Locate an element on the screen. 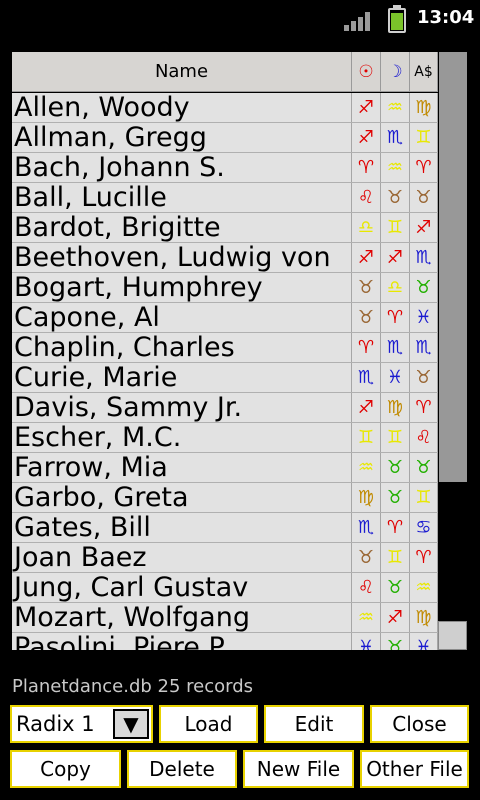 Image resolution: width=480 pixels, height=800 pixels. row-asc-sign-icon: ♌ is located at coordinates (424, 437).